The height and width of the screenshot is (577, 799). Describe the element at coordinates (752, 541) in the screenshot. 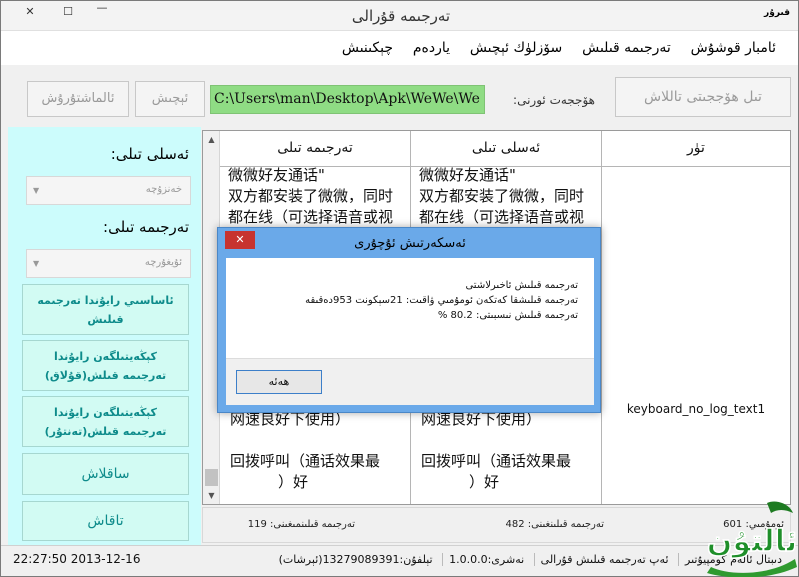

I see `logo-text: ئالتۇن` at that location.